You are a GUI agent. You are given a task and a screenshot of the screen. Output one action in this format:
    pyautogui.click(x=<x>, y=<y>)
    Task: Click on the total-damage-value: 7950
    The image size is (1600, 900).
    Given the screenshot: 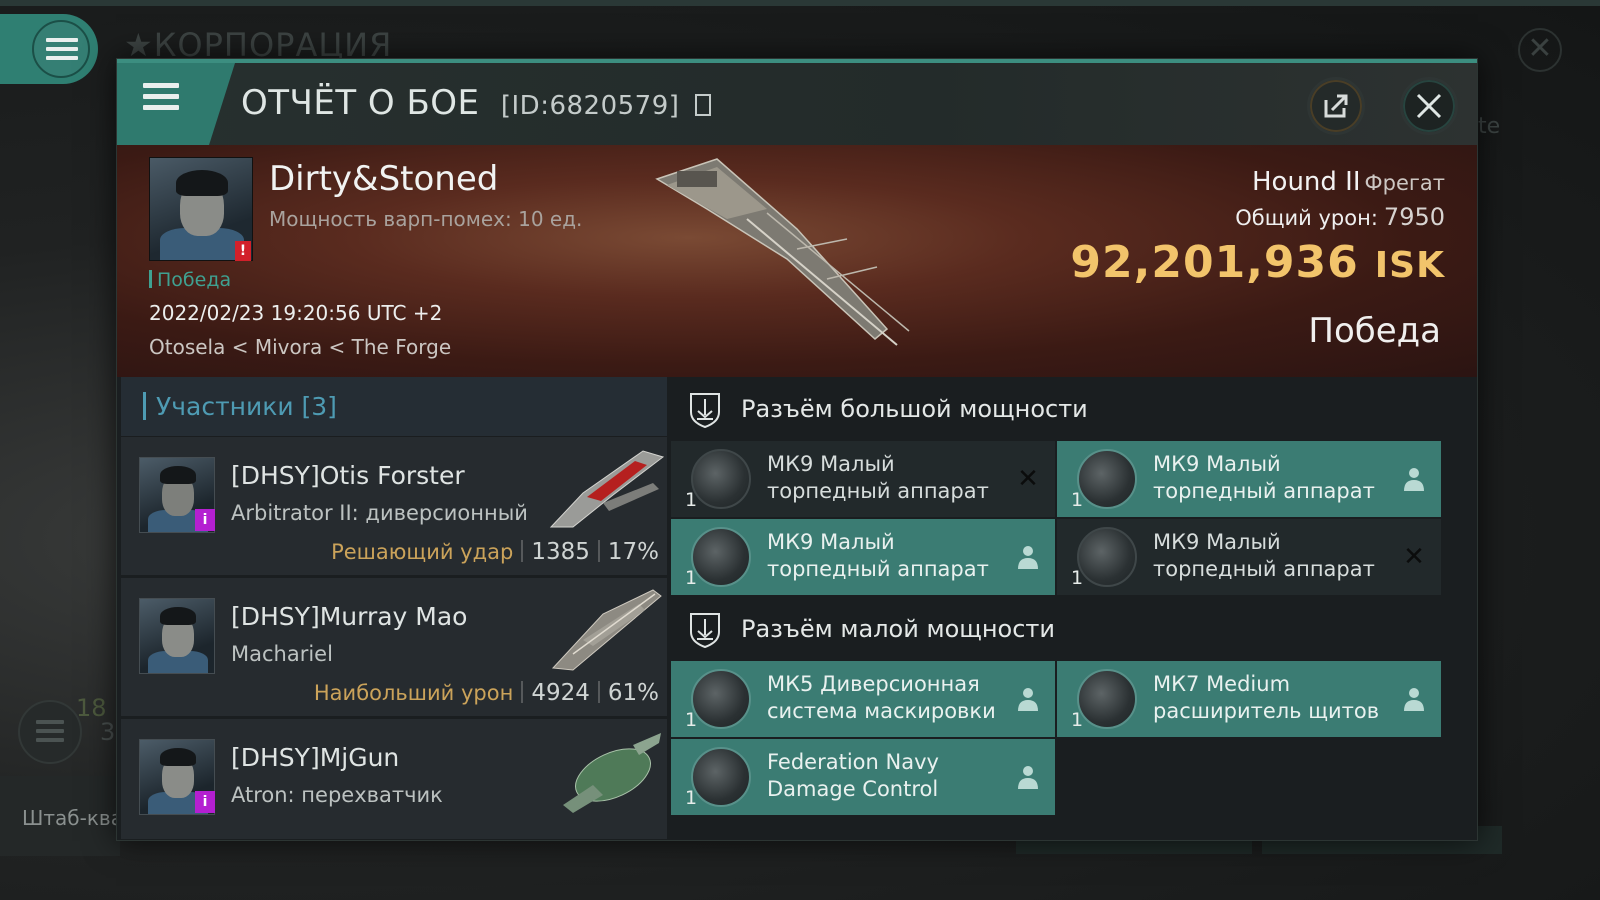 What is the action you would take?
    pyautogui.click(x=1414, y=217)
    